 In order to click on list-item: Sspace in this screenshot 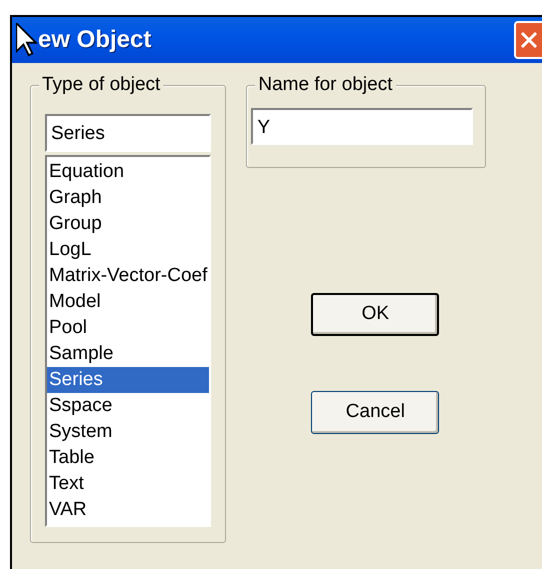, I will do `click(128, 406)`.